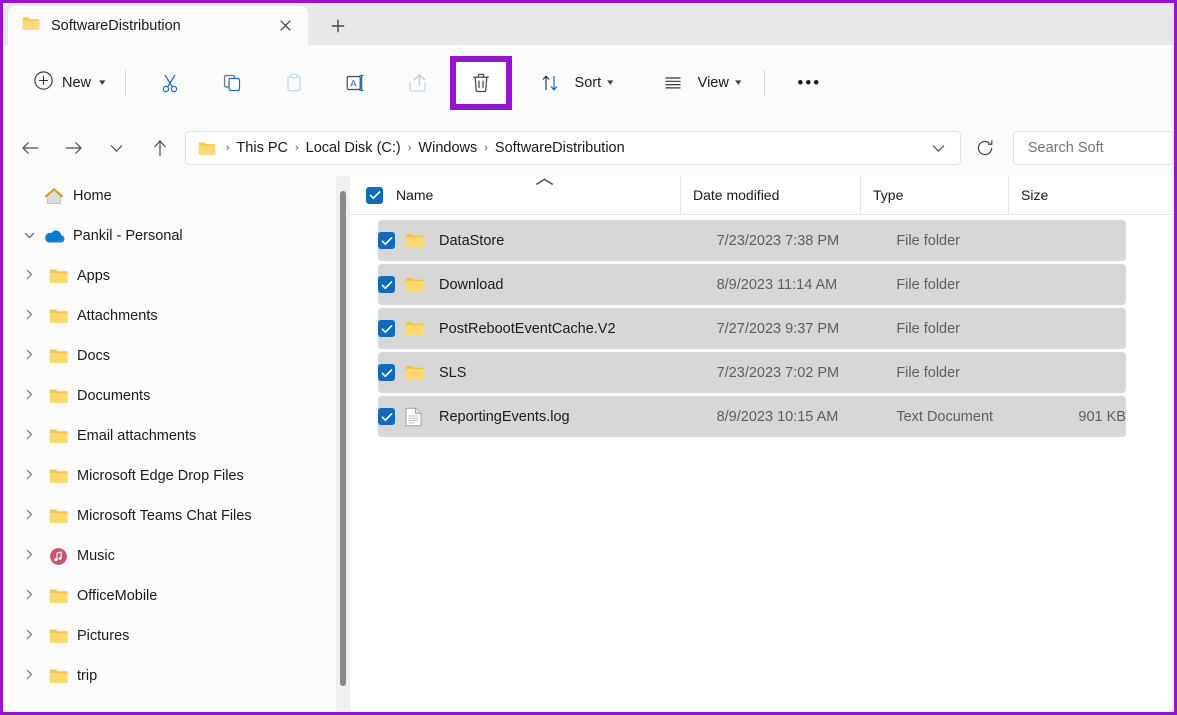 The image size is (1177, 715). I want to click on see-more-button: •••, so click(809, 83).